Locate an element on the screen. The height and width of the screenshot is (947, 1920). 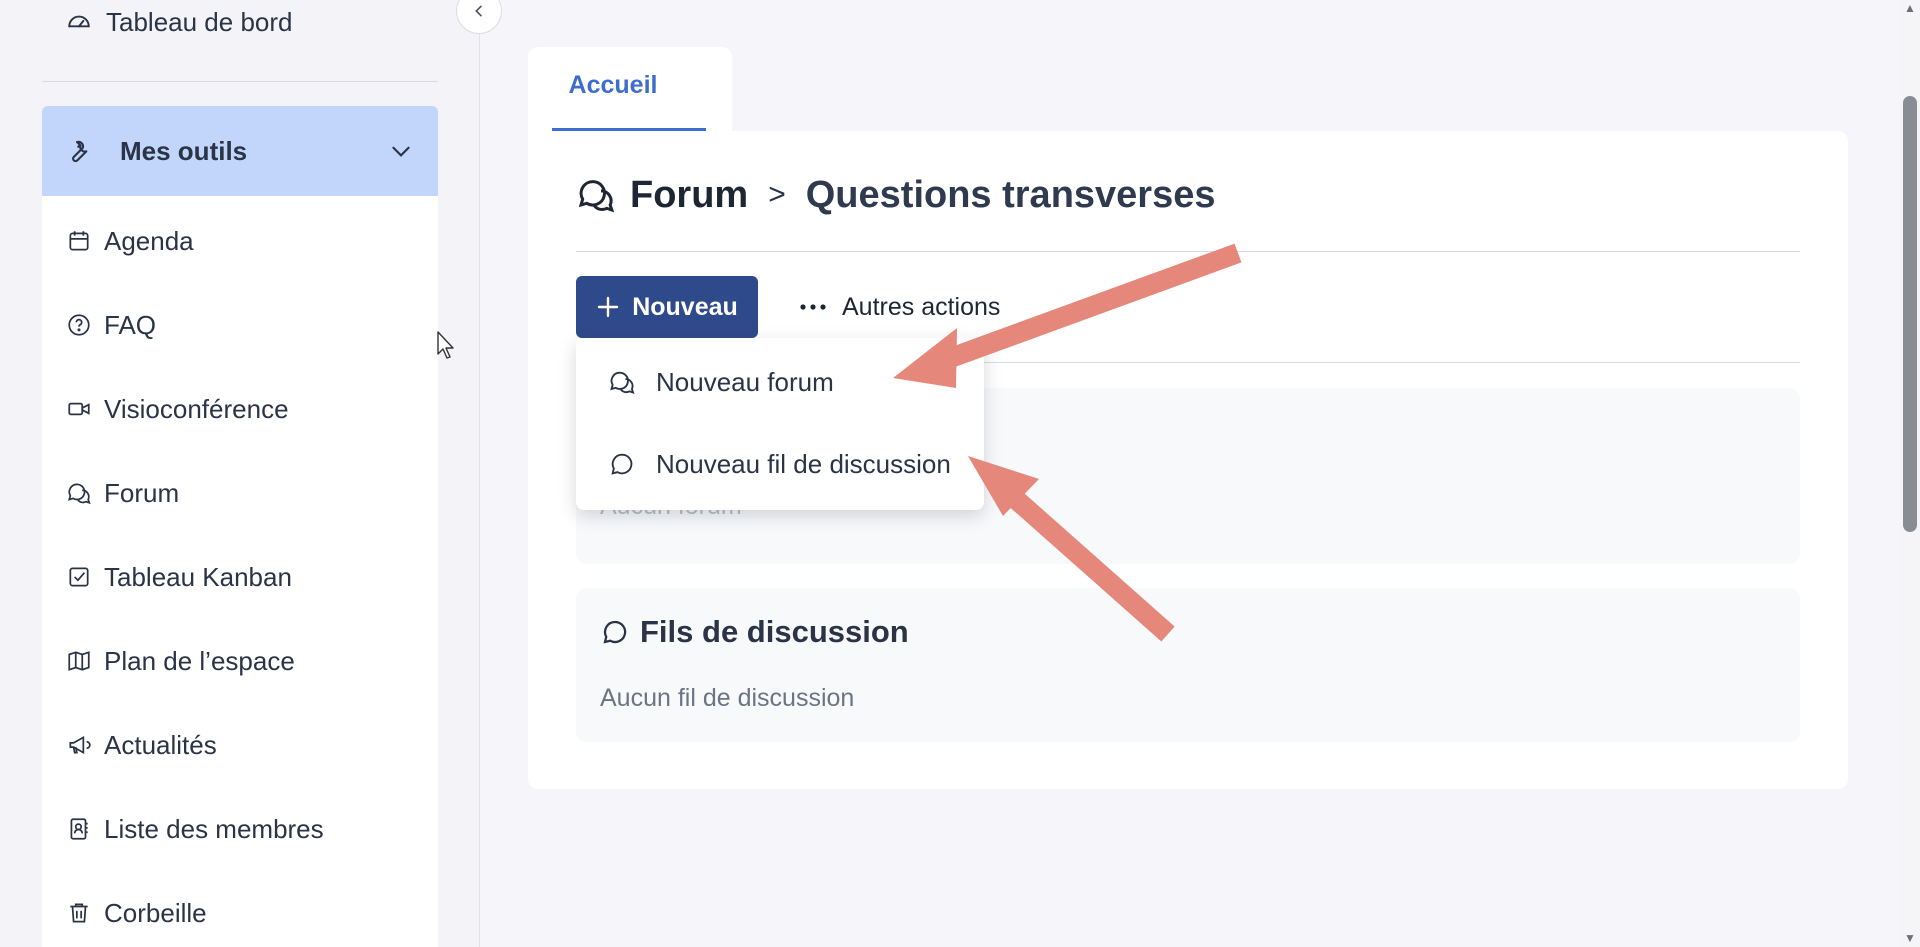
sidebar-item-label: Liste des membres is located at coordinates (214, 828).